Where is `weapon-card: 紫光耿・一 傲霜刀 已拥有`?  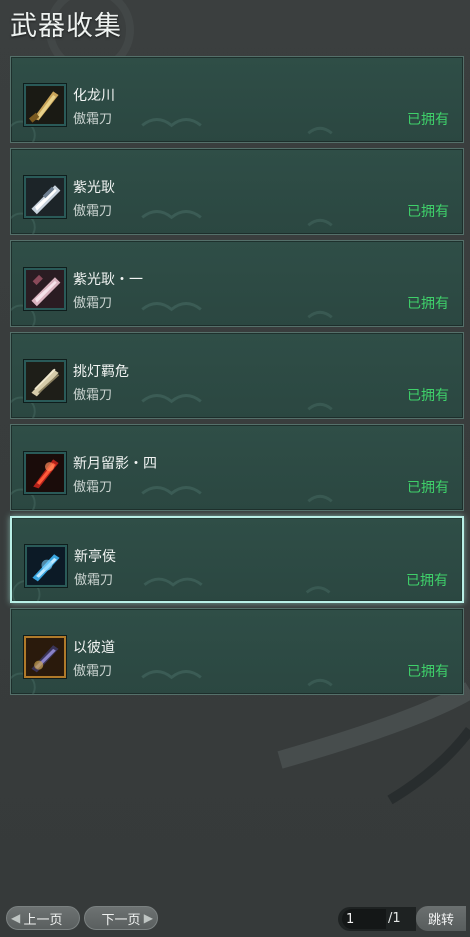
weapon-card: 紫光耿・一 傲霜刀 已拥有 is located at coordinates (237, 283).